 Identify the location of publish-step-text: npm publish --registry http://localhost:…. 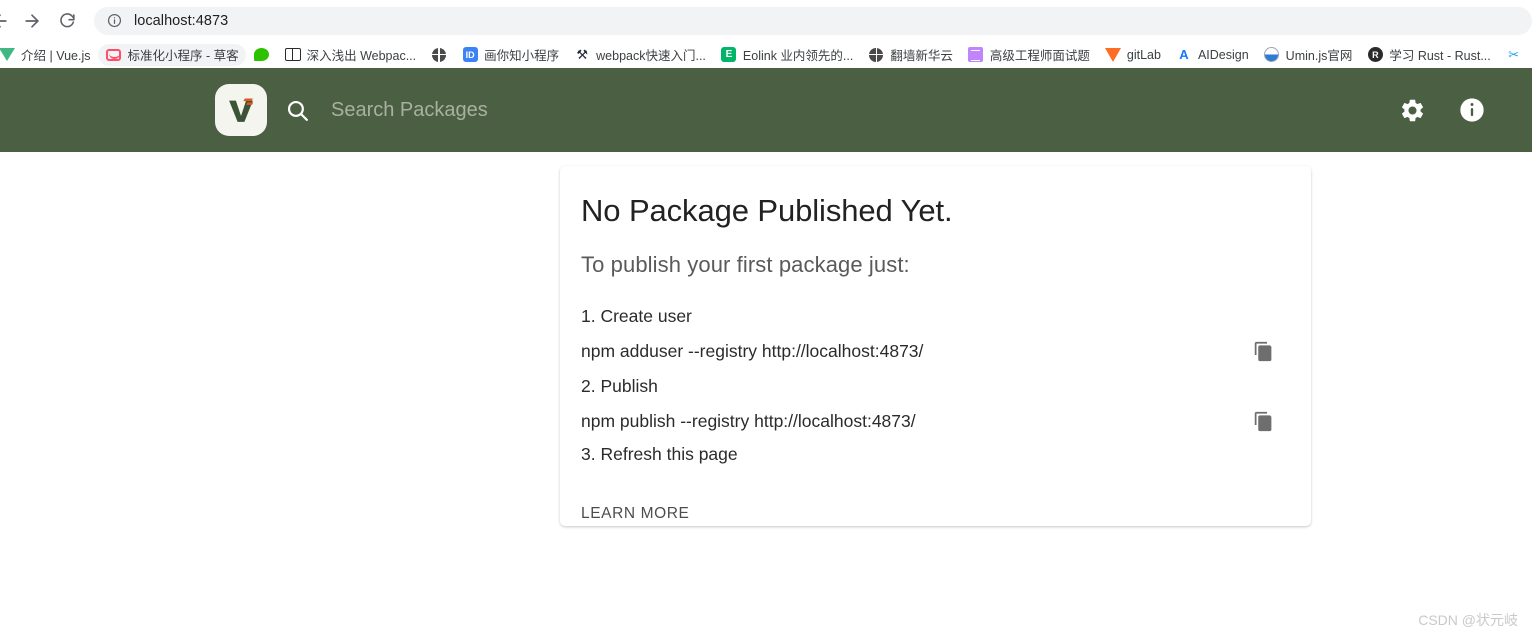
(748, 420).